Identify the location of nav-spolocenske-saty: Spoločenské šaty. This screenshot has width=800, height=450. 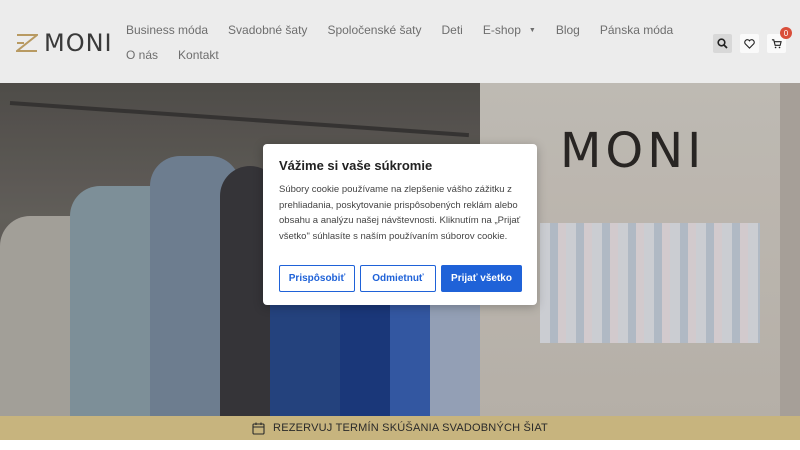
(374, 30).